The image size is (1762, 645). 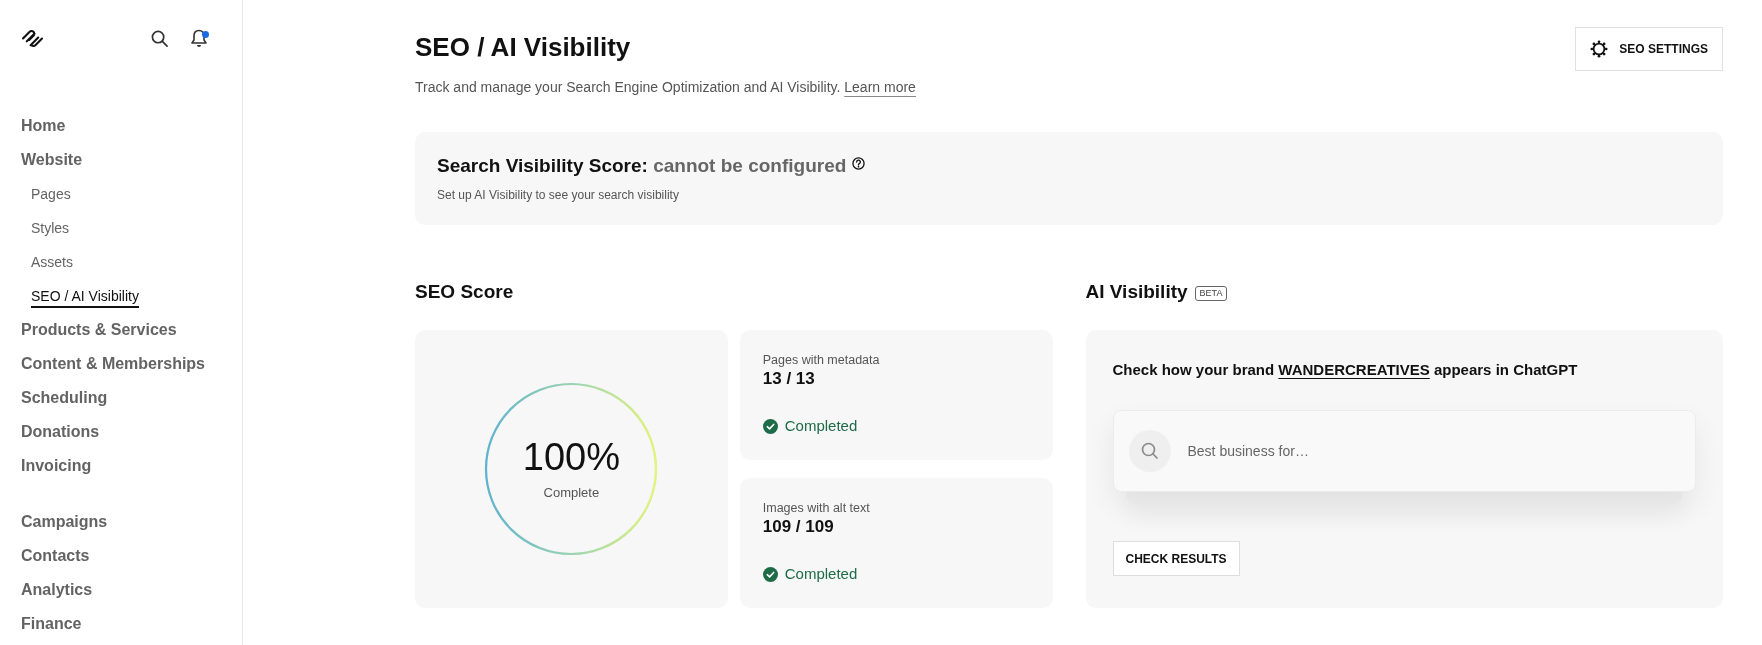 What do you see at coordinates (51, 195) in the screenshot?
I see `nav-subitem: Pages` at bounding box center [51, 195].